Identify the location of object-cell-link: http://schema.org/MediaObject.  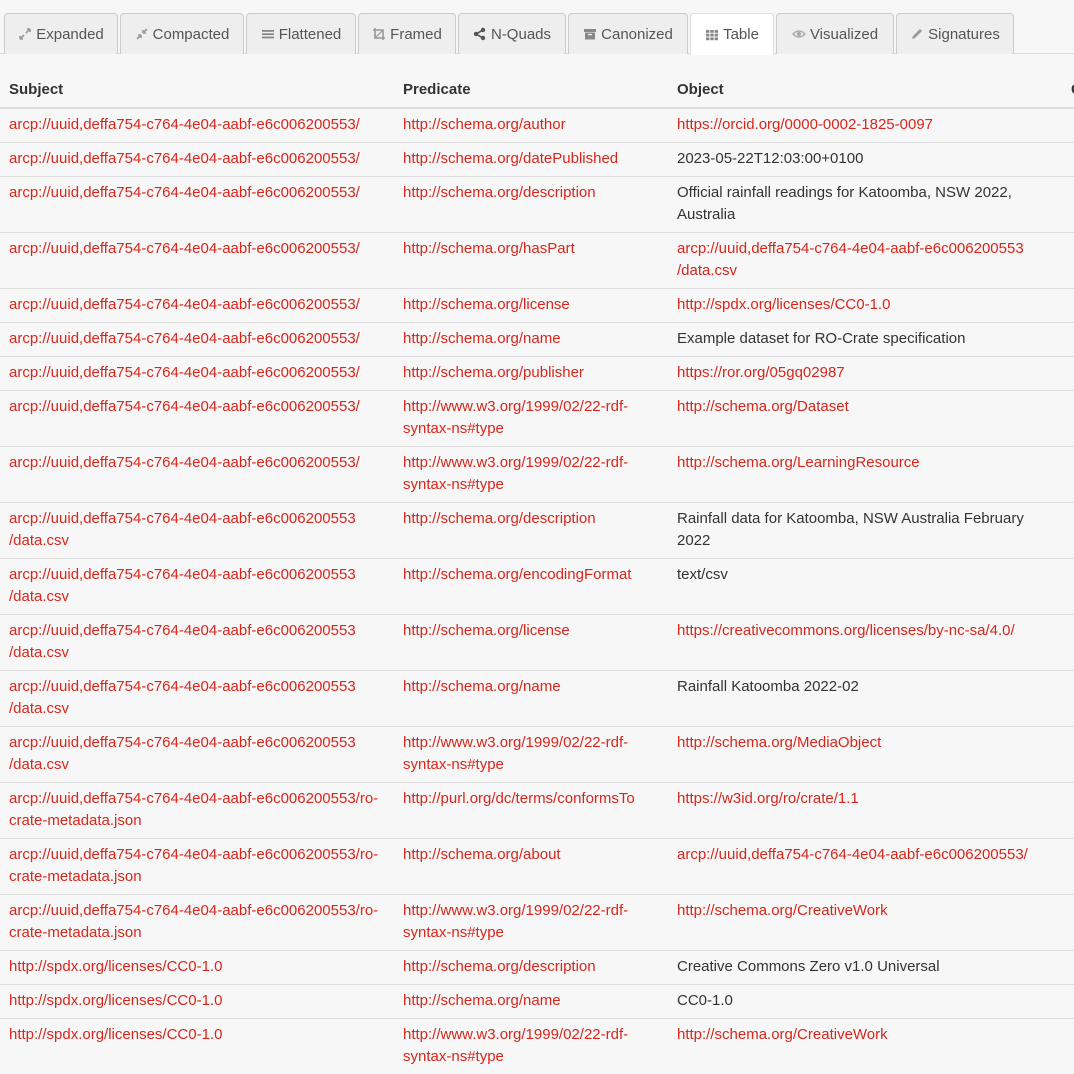
(779, 742).